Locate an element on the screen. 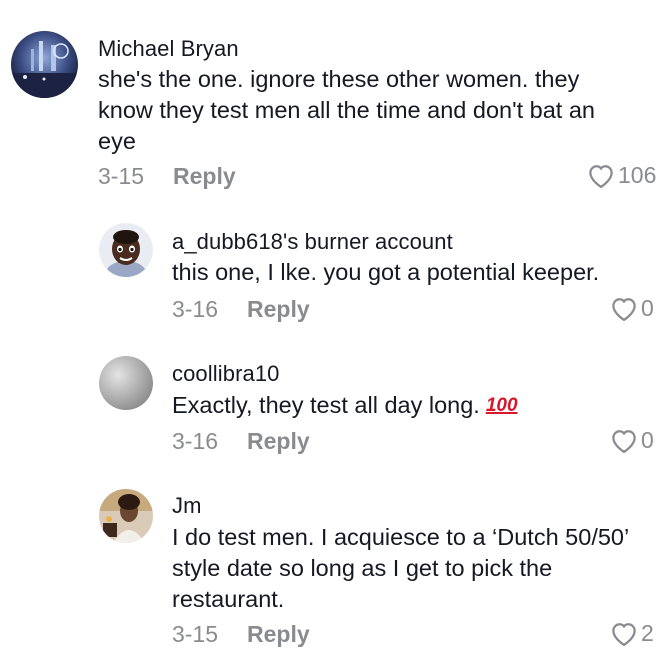 The width and height of the screenshot is (671, 671). comment-text-line: style date so long as I get to pick the is located at coordinates (362, 568).